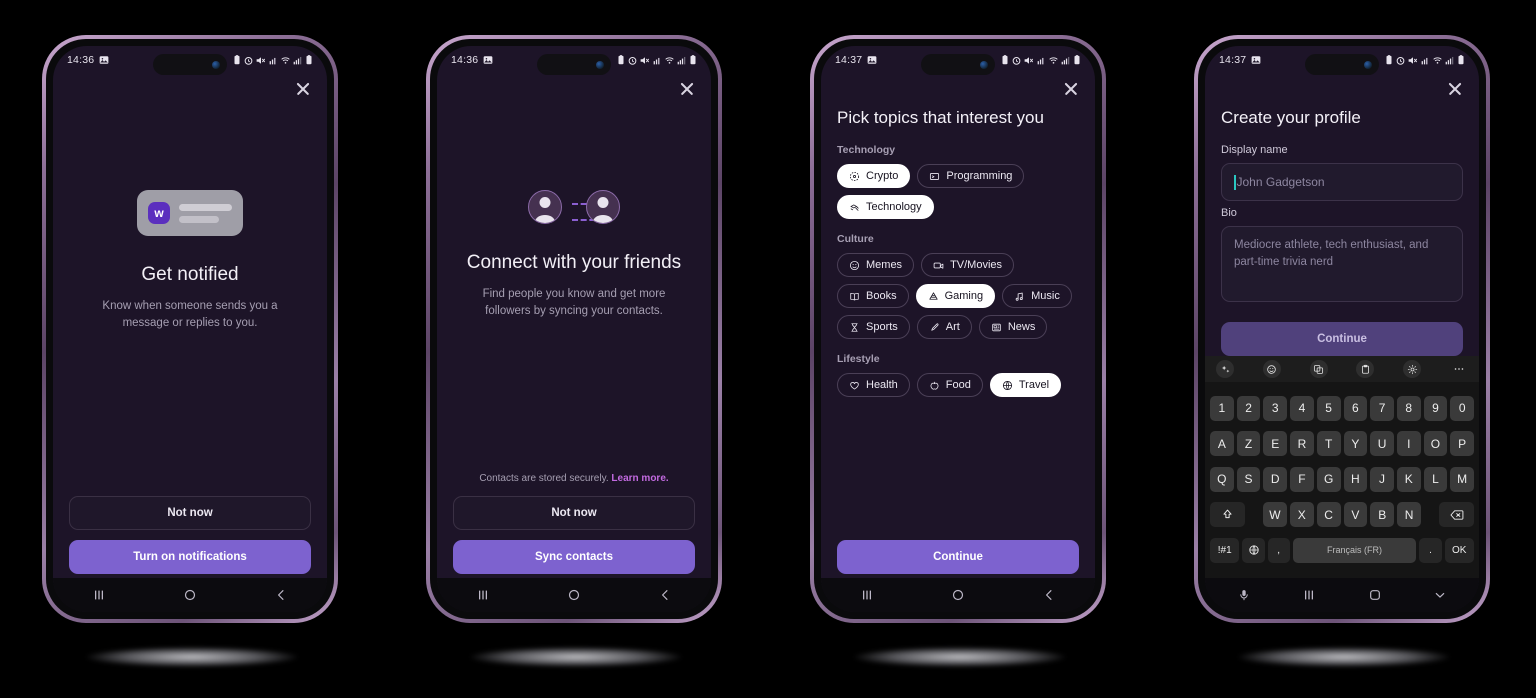 The height and width of the screenshot is (698, 1536). I want to click on key-6: 6, so click(1355, 408).